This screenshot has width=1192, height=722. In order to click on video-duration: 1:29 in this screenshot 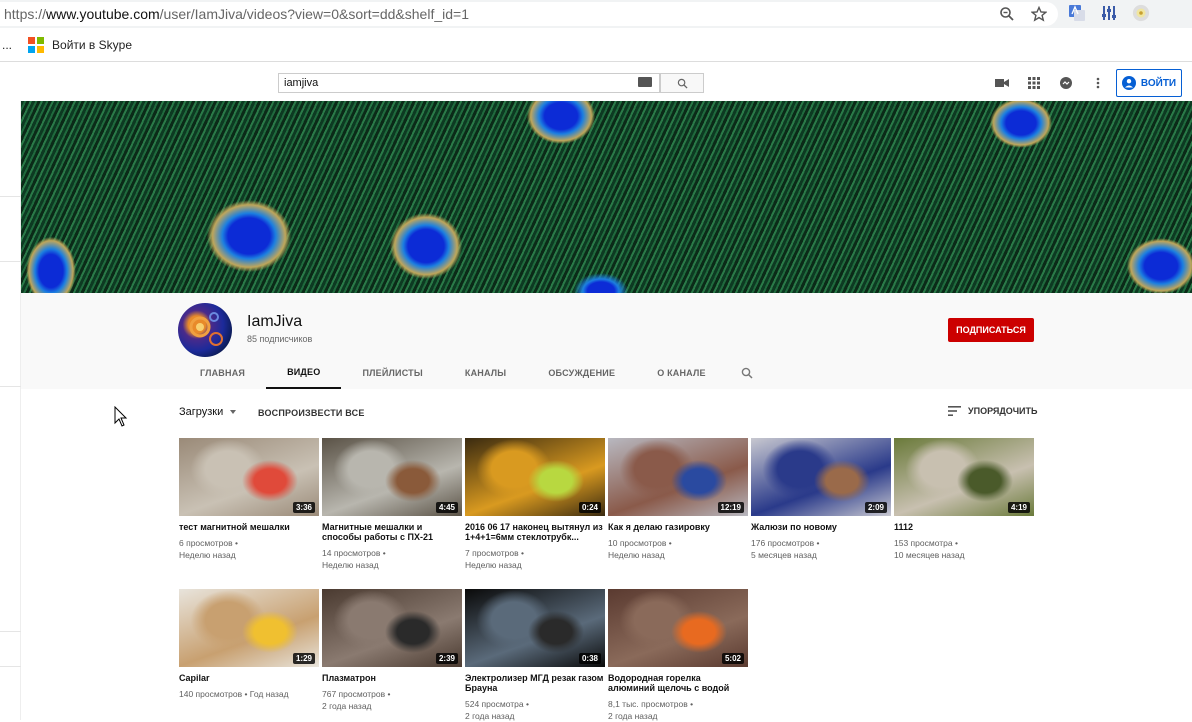, I will do `click(303, 658)`.